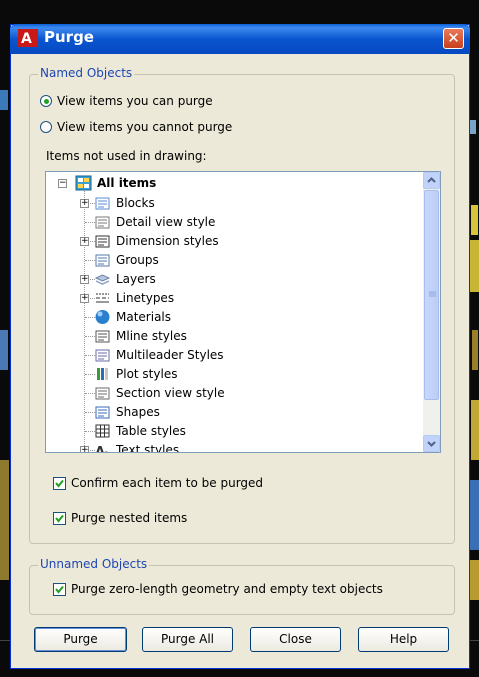  What do you see at coordinates (135, 203) in the screenshot?
I see `tree-item-label: Blocks` at bounding box center [135, 203].